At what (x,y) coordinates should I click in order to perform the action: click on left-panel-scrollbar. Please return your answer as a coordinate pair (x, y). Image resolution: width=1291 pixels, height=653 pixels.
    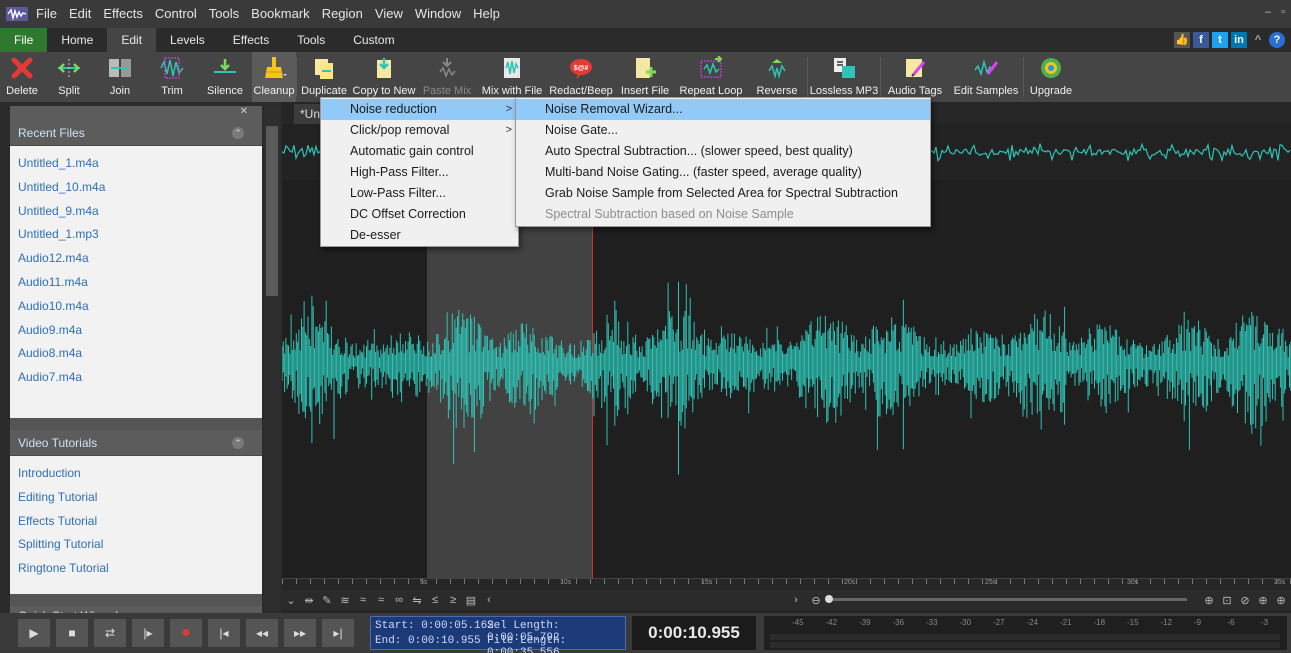
    Looking at the image, I should click on (272, 359).